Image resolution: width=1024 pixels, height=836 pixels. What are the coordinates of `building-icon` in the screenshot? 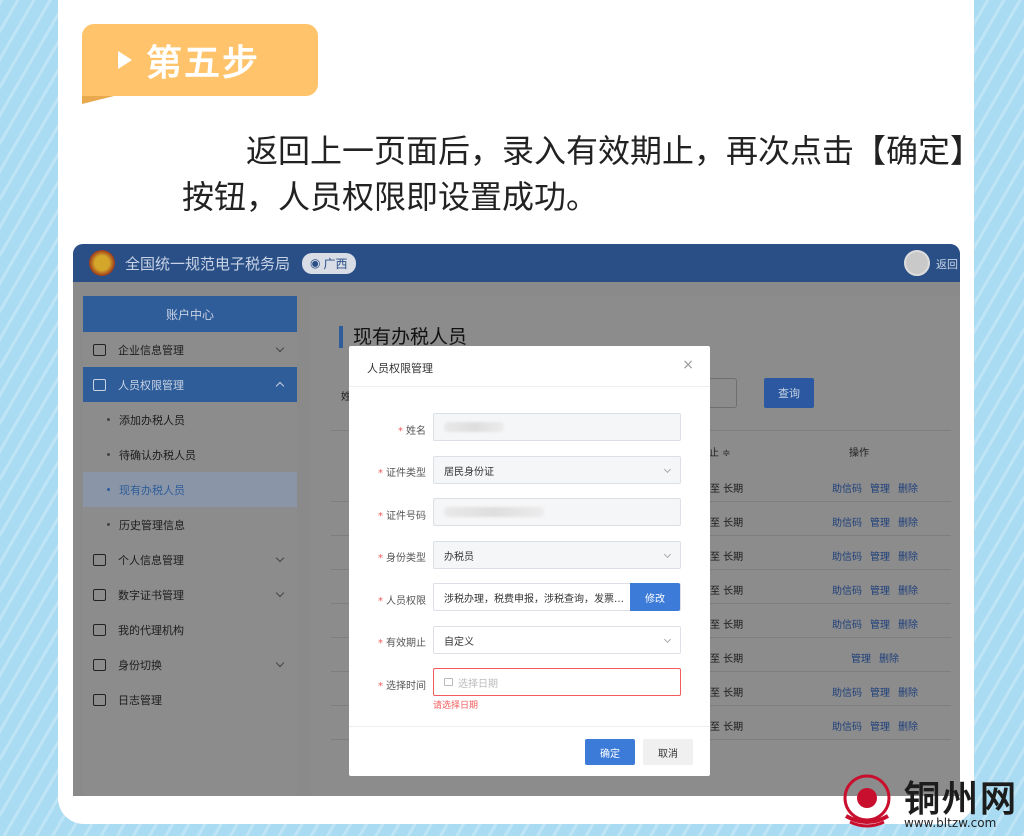 It's located at (99, 349).